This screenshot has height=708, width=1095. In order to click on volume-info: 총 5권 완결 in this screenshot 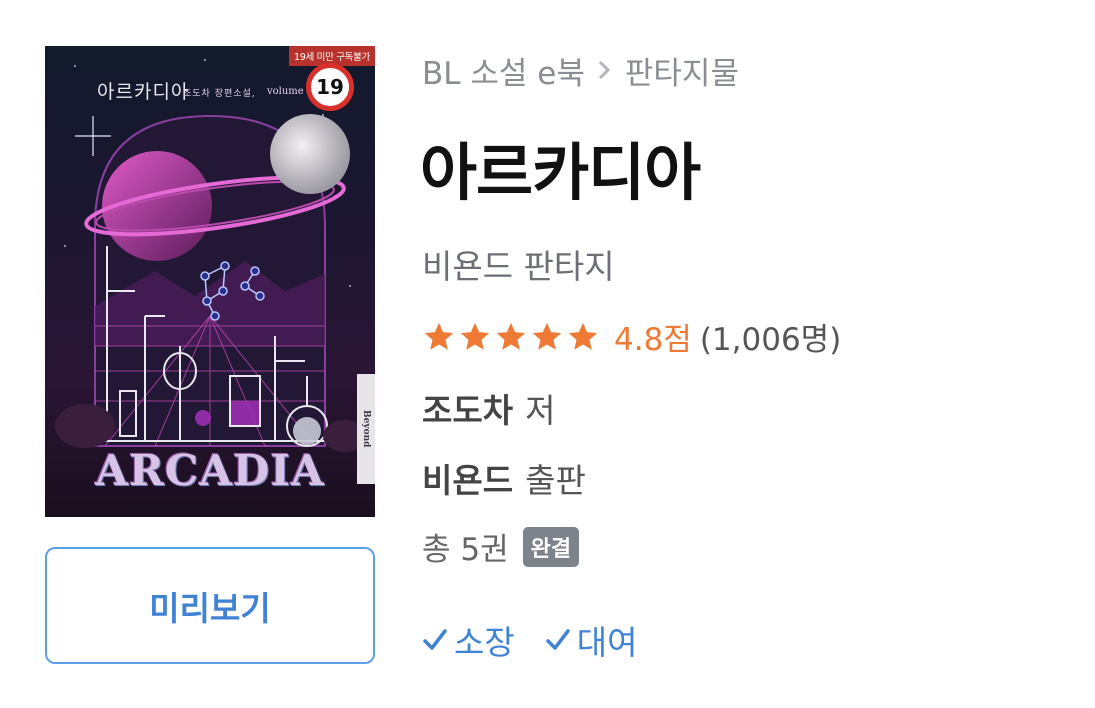, I will do `click(501, 546)`.